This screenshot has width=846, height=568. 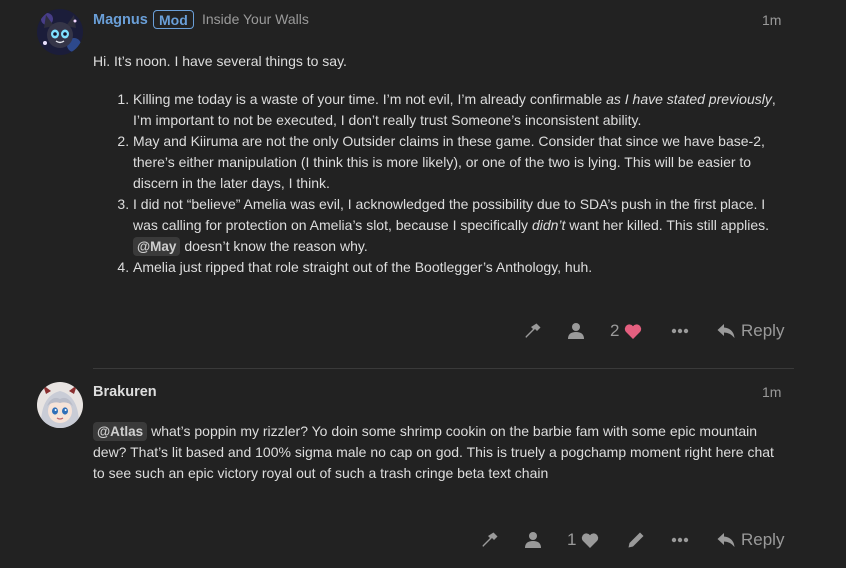 I want to click on post-actions: 2 Reply, so click(x=423, y=331).